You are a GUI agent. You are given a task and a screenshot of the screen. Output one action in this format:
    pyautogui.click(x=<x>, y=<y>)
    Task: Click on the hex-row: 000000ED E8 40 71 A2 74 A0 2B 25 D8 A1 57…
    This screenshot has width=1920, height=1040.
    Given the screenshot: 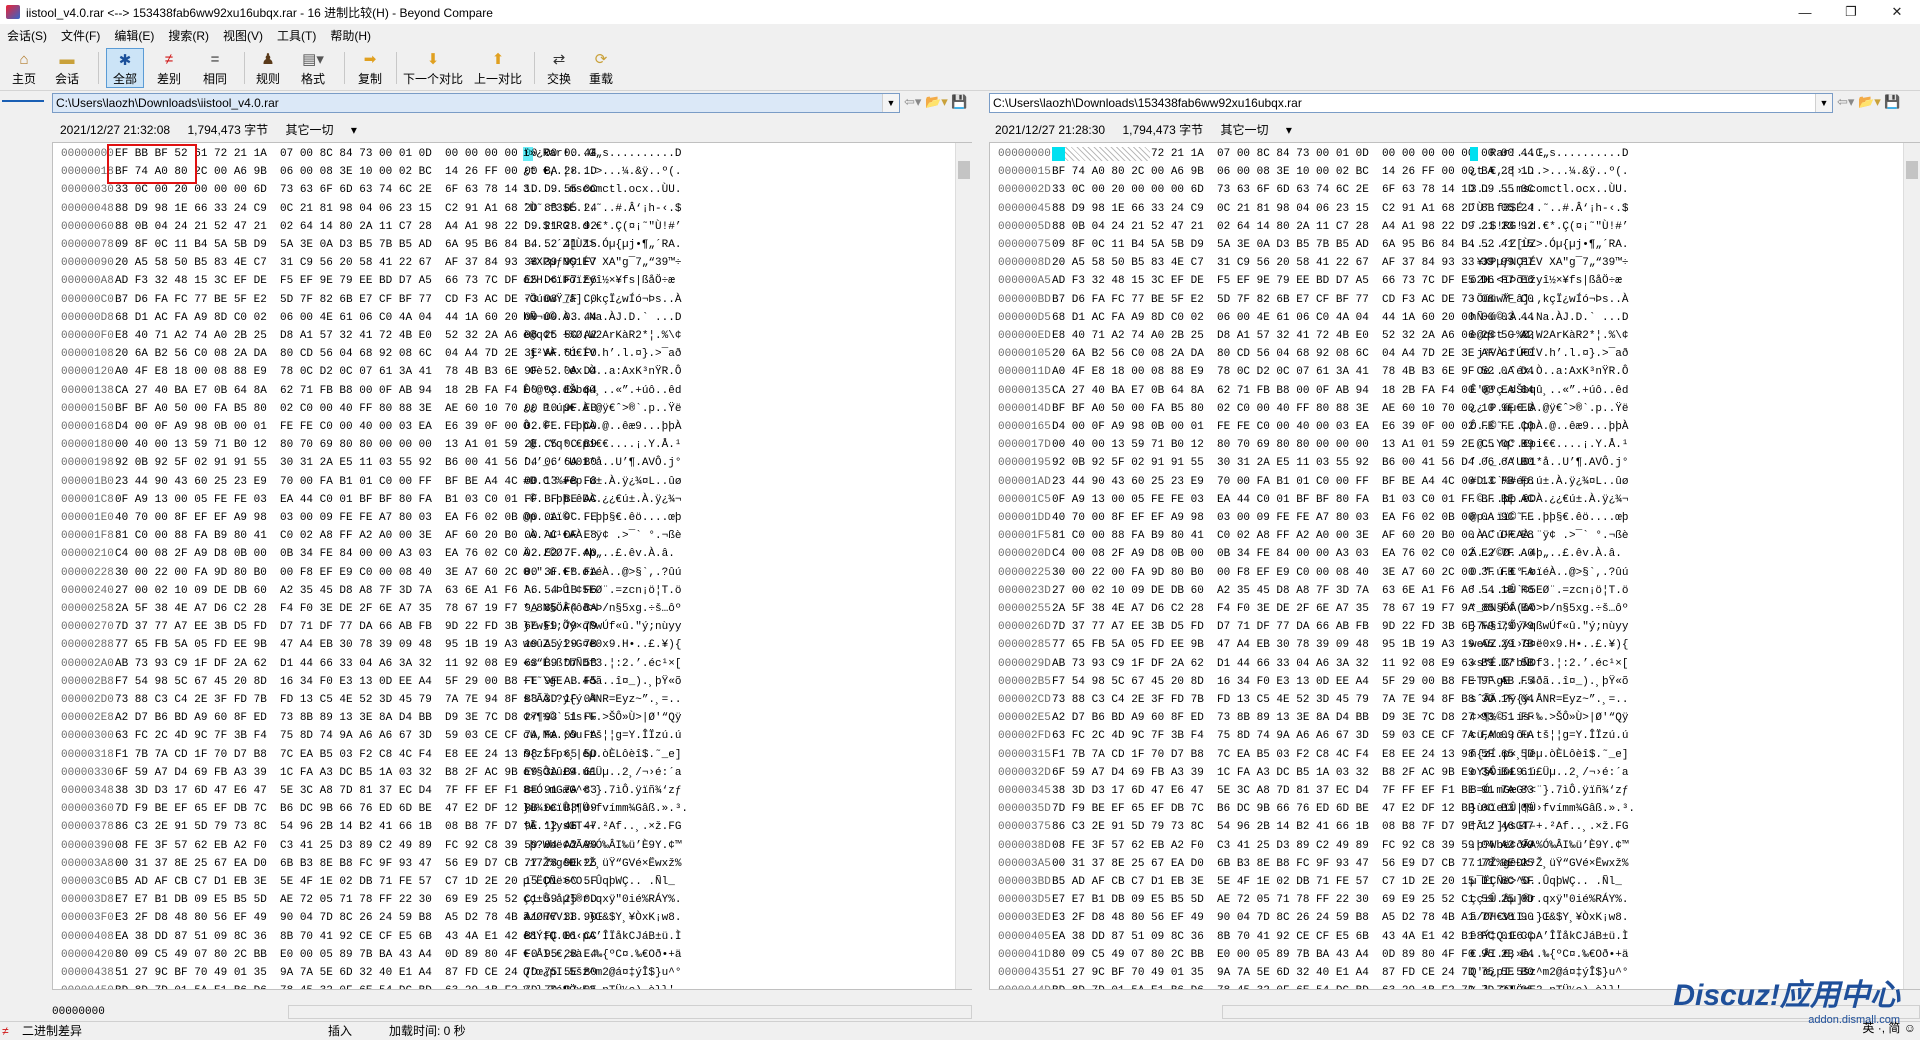 What is the action you would take?
    pyautogui.click(x=1454, y=336)
    